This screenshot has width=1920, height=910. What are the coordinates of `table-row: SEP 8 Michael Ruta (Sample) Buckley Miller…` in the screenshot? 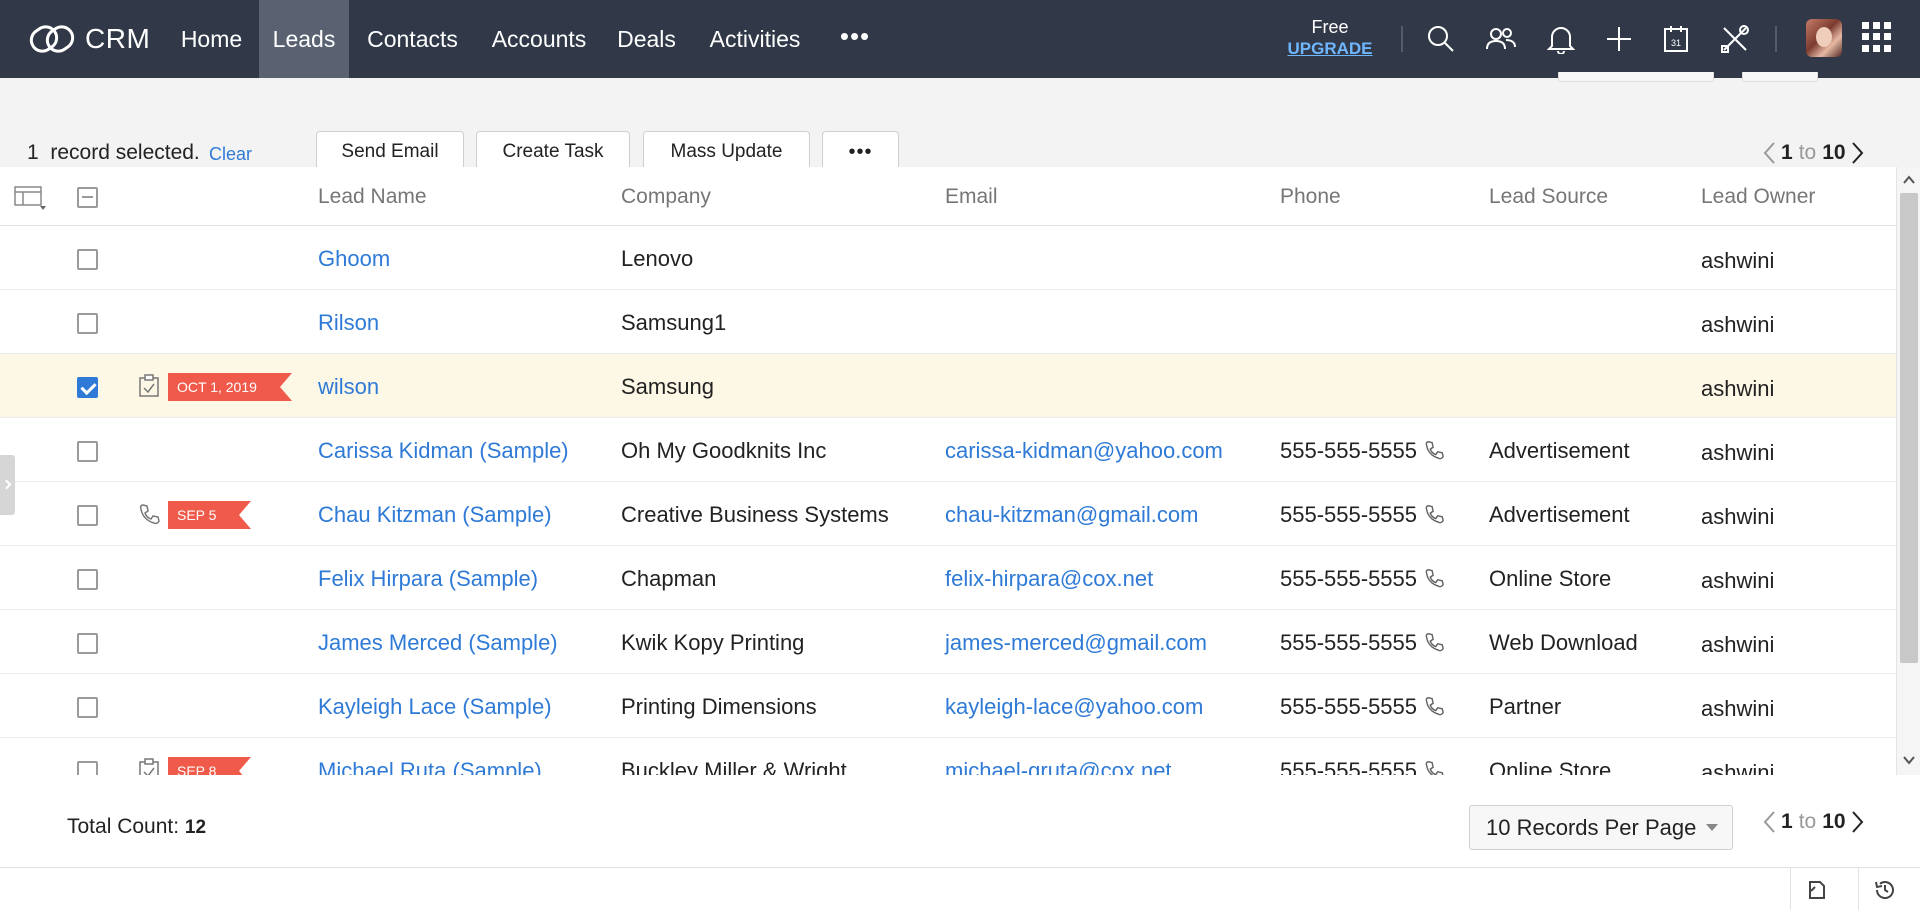 It's located at (948, 756).